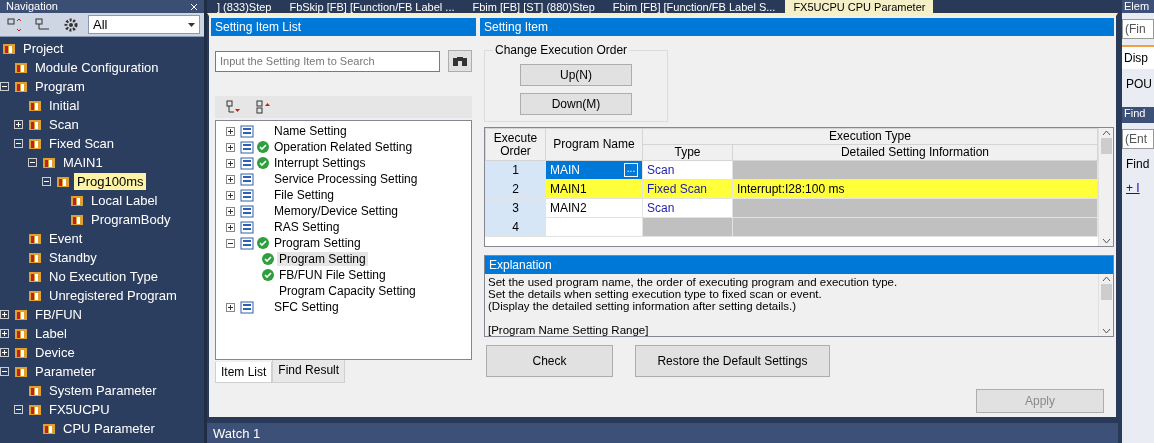 The image size is (1154, 443). I want to click on field-label: Find, so click(1138, 164).